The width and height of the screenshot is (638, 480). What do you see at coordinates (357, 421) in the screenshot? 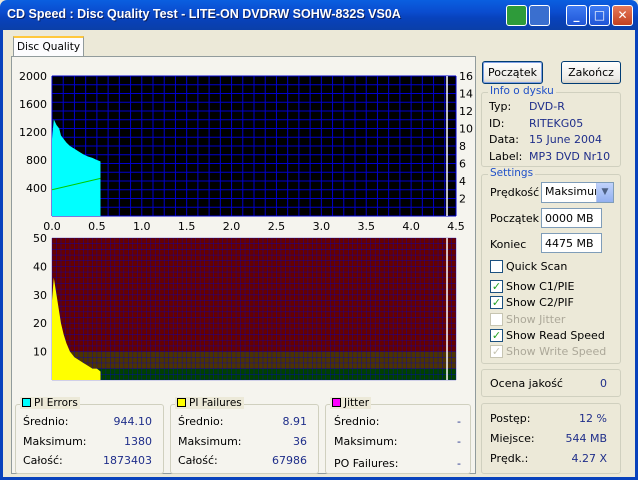
I see `jitter-label-avg: Średnio:` at bounding box center [357, 421].